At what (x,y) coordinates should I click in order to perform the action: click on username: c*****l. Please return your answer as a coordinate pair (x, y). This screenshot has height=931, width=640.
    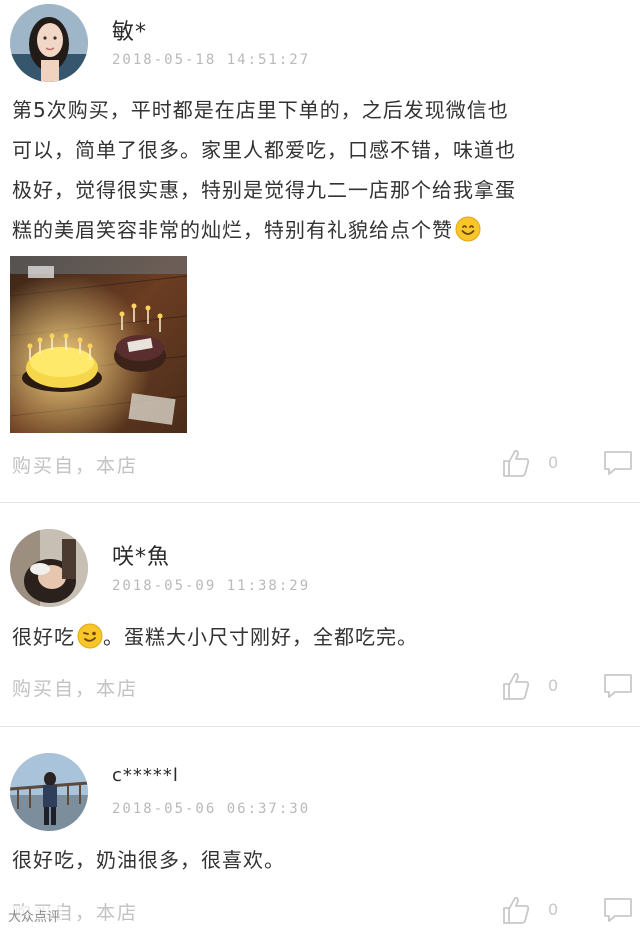
    Looking at the image, I should click on (145, 775).